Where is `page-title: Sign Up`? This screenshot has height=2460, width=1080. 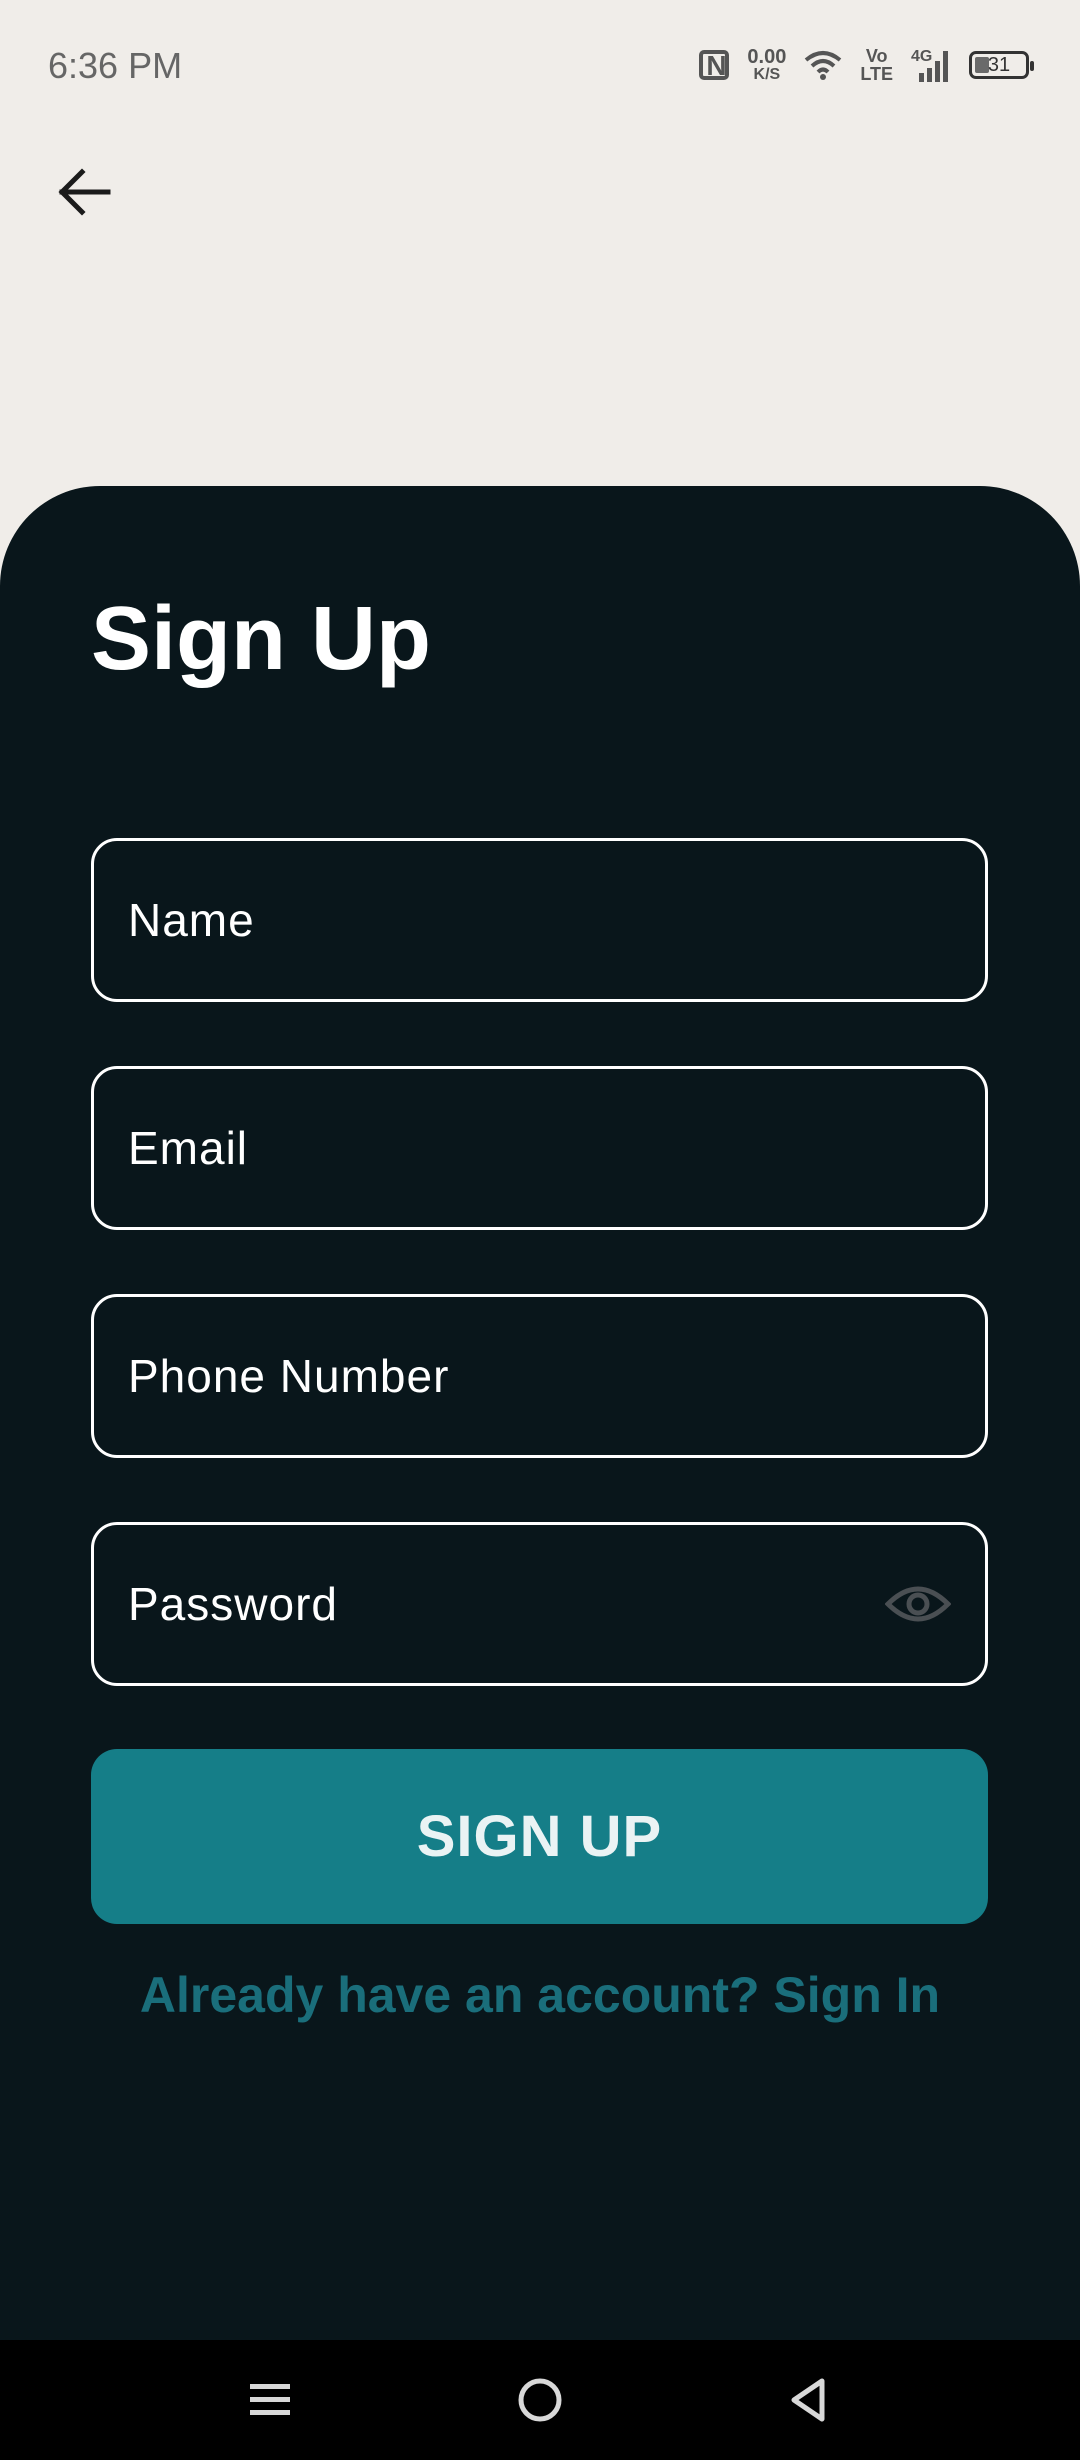
page-title: Sign Up is located at coordinates (261, 639).